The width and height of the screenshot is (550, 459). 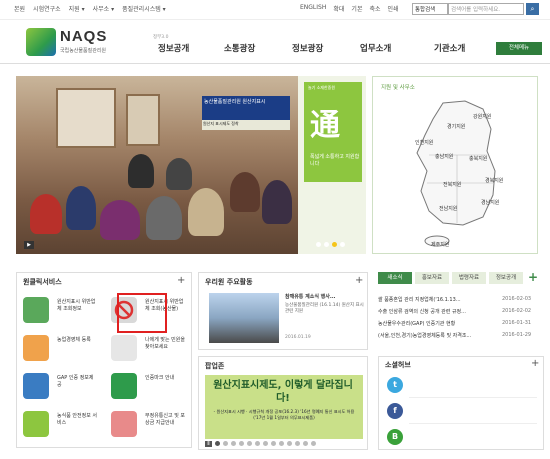 What do you see at coordinates (440, 244) in the screenshot?
I see `map-region: 제주지원` at bounding box center [440, 244].